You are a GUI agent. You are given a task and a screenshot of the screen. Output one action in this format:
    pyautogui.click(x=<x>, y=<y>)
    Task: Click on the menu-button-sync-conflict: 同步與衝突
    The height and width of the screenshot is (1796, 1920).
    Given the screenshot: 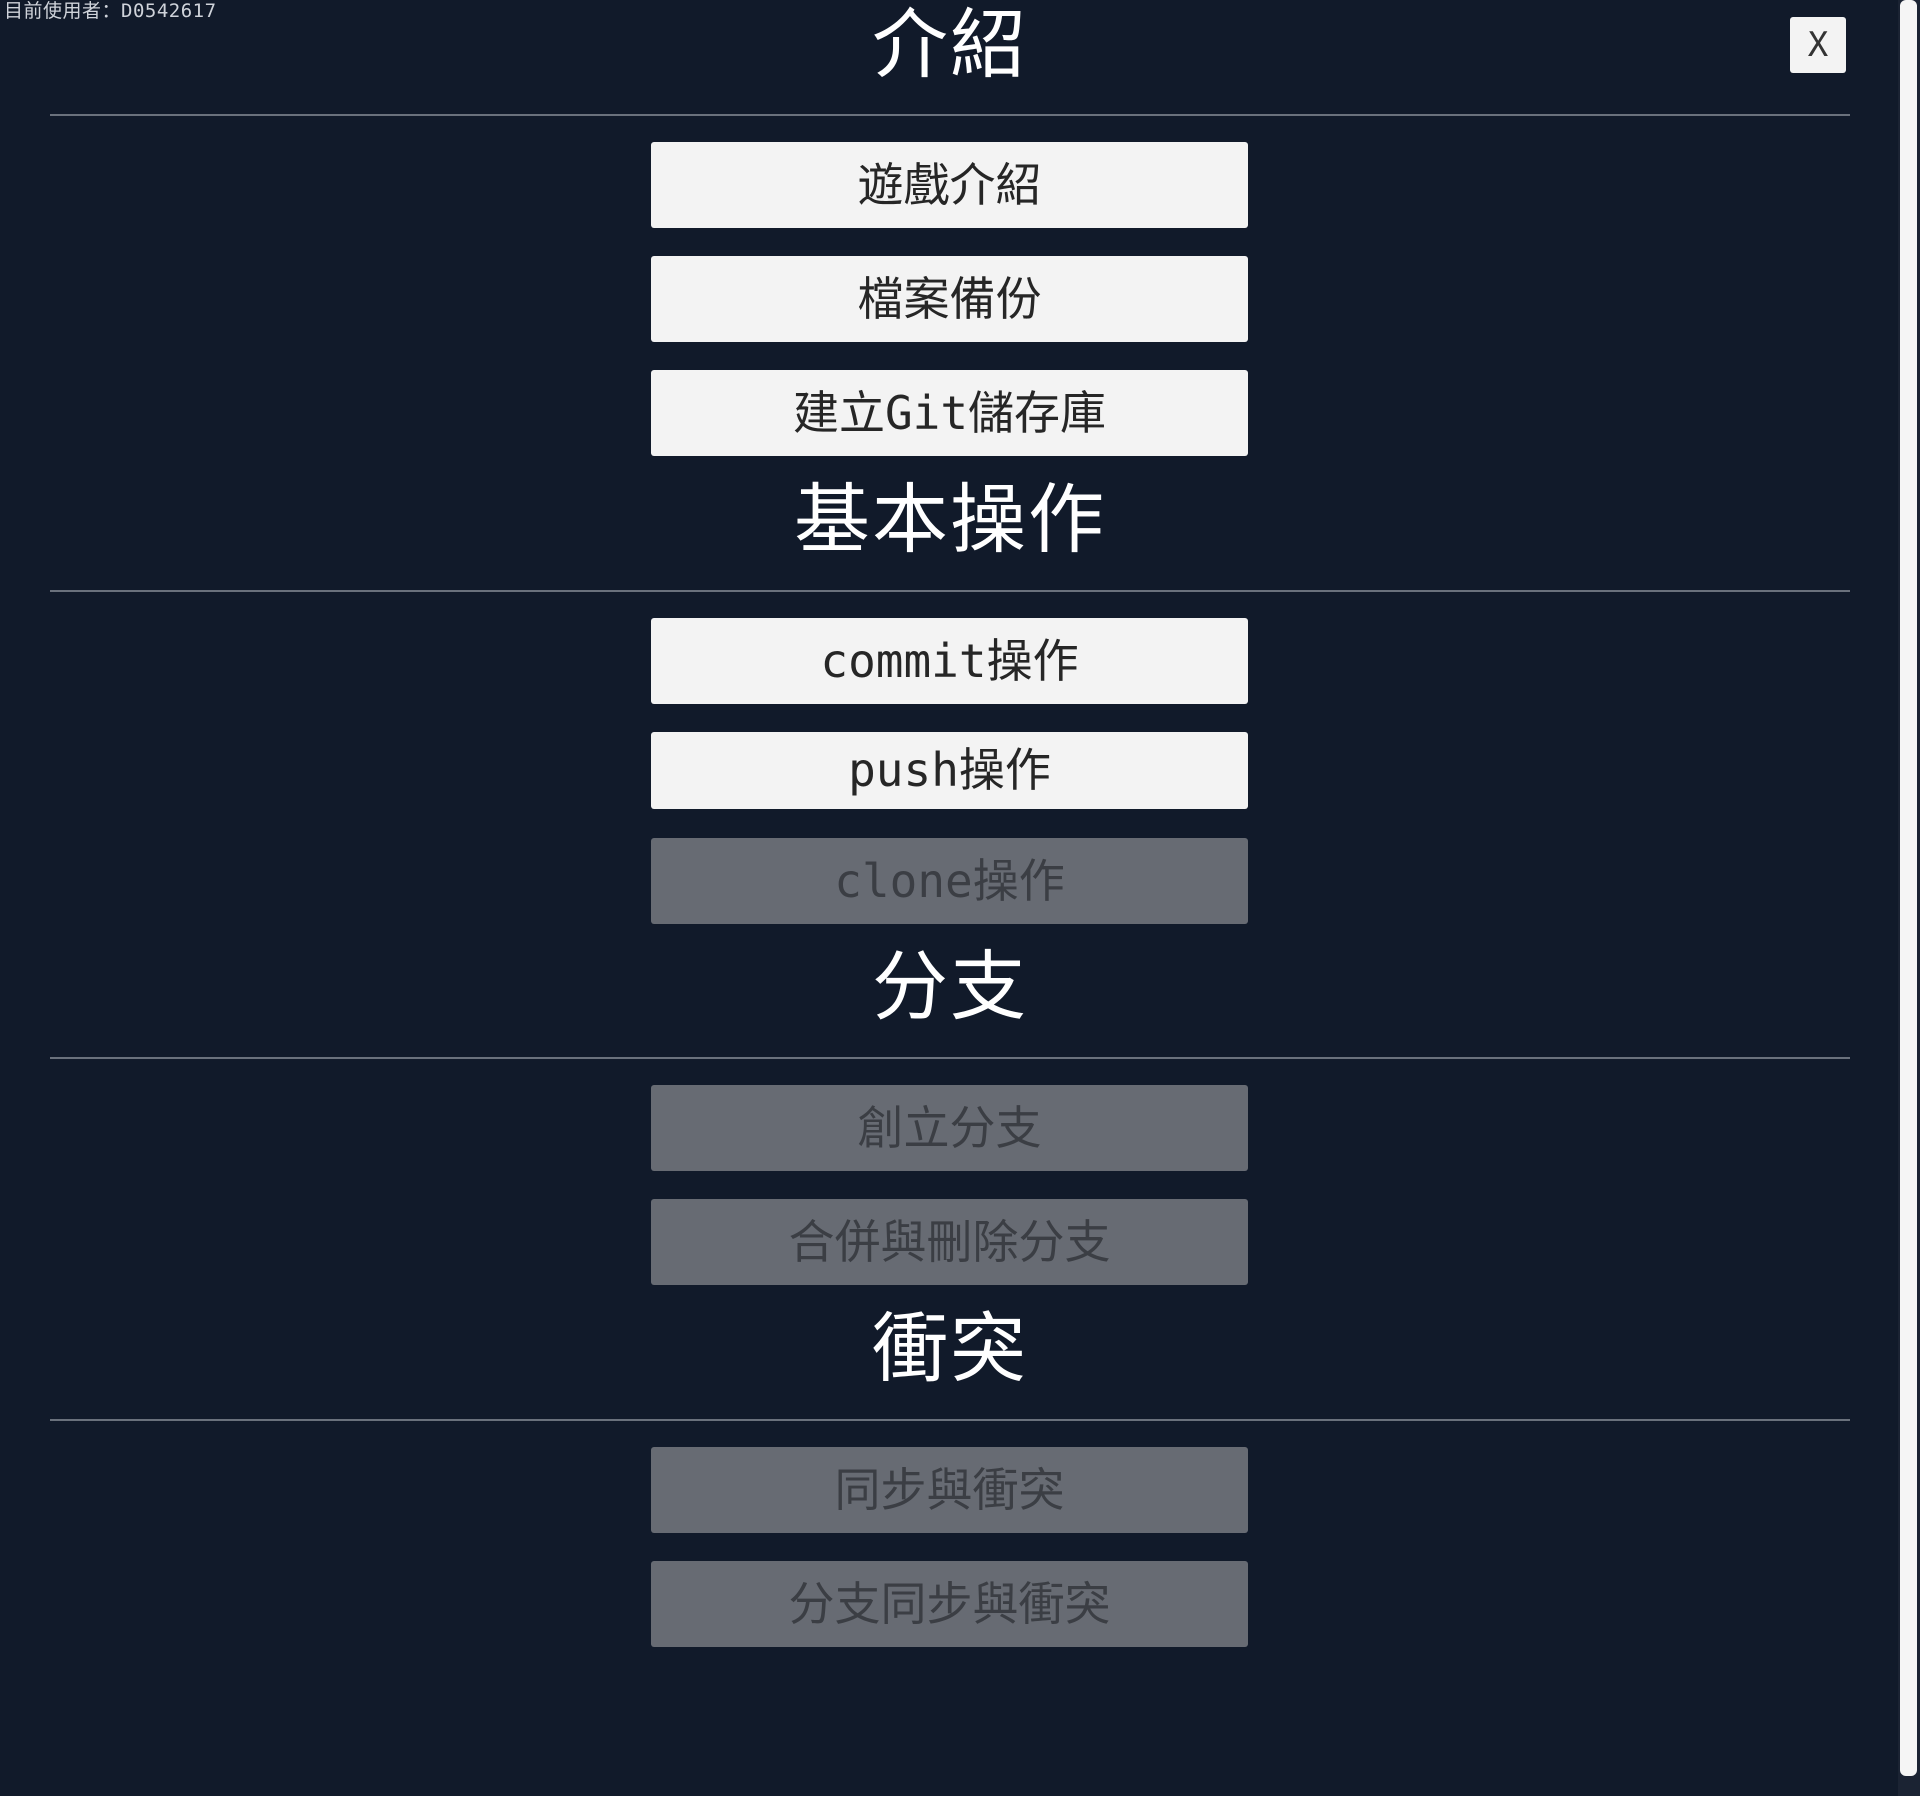 What is the action you would take?
    pyautogui.click(x=949, y=1490)
    